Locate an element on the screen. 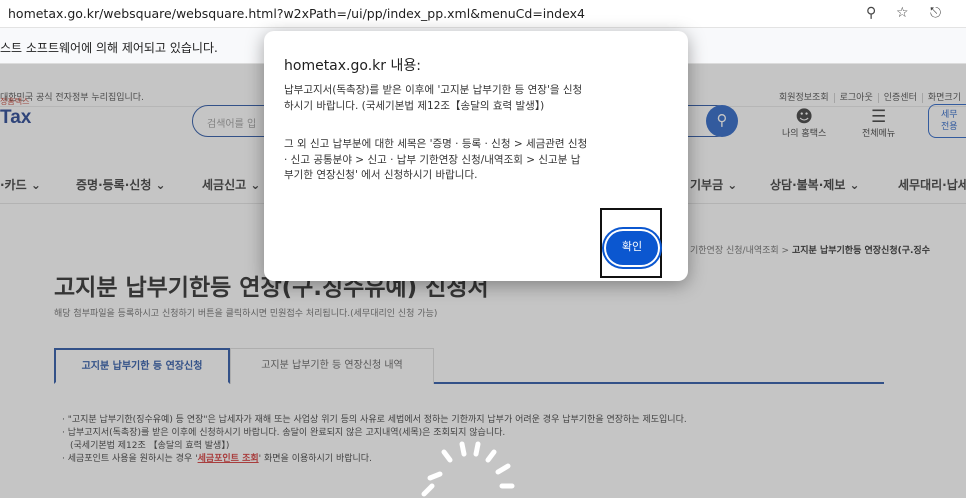  dialog-msg1-line1: 납부고지서(독촉장)를 받은 이후에 '고지분 납부기한 등 연장'을 신청 is located at coordinates (433, 90).